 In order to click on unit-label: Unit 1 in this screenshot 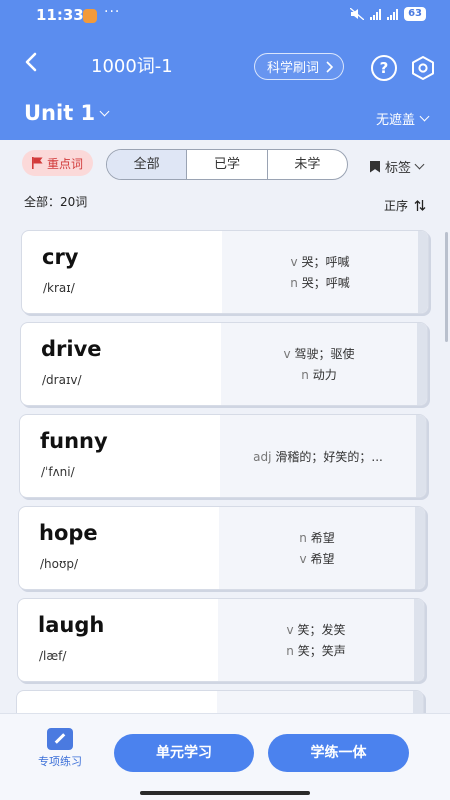, I will do `click(60, 113)`.